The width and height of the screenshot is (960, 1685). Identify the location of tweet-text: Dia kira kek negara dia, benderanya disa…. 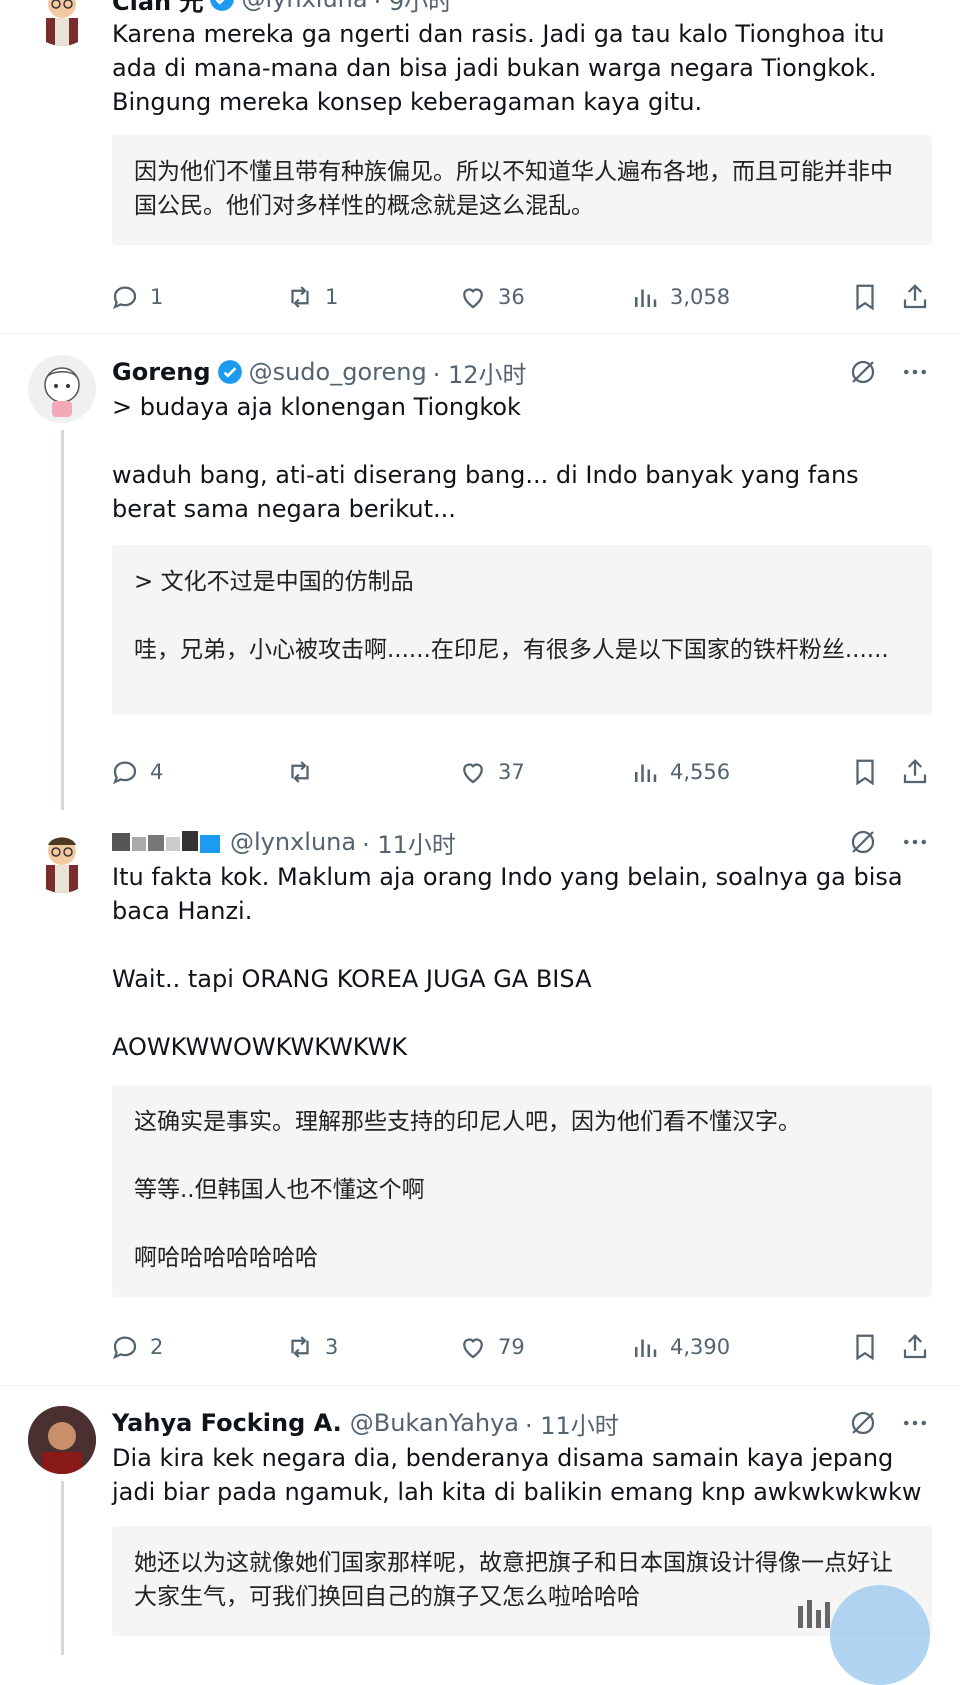
(519, 1475).